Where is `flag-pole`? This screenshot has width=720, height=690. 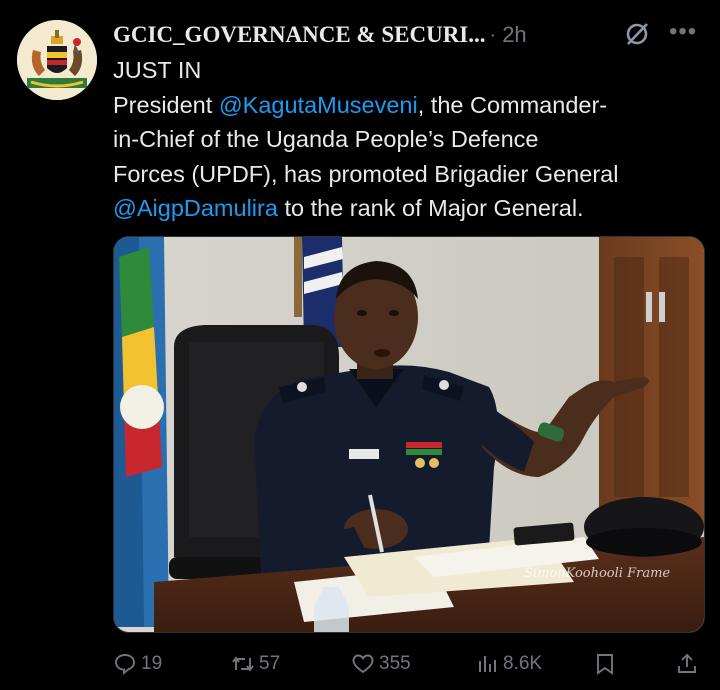 flag-pole is located at coordinates (298, 277).